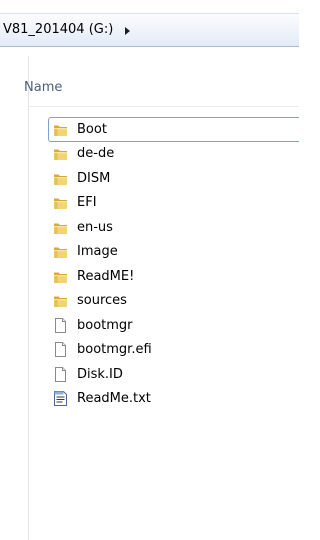  What do you see at coordinates (94, 178) in the screenshot?
I see `file-name: DISM` at bounding box center [94, 178].